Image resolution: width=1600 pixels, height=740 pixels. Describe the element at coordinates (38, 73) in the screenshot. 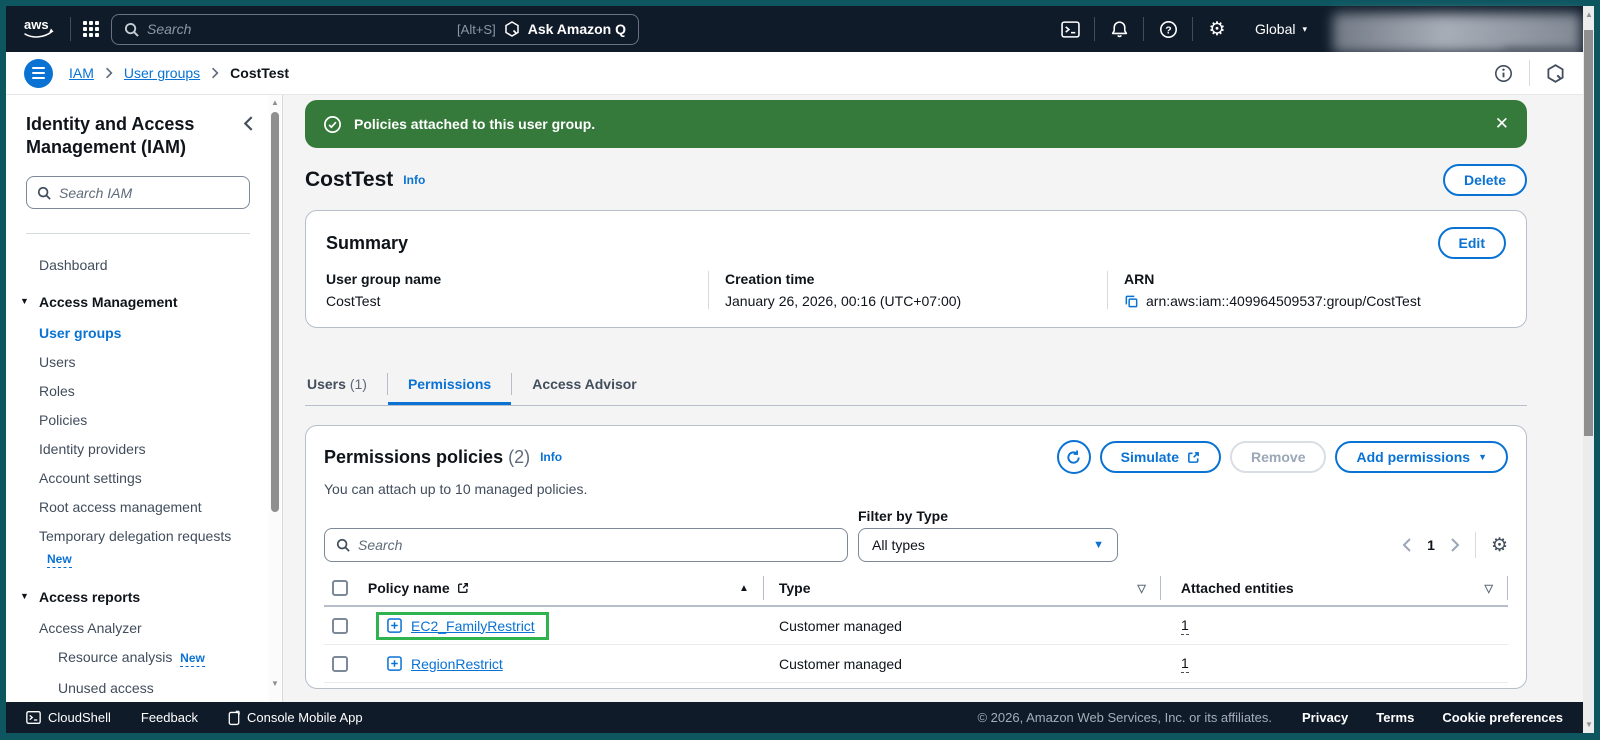

I see `menu-button` at that location.